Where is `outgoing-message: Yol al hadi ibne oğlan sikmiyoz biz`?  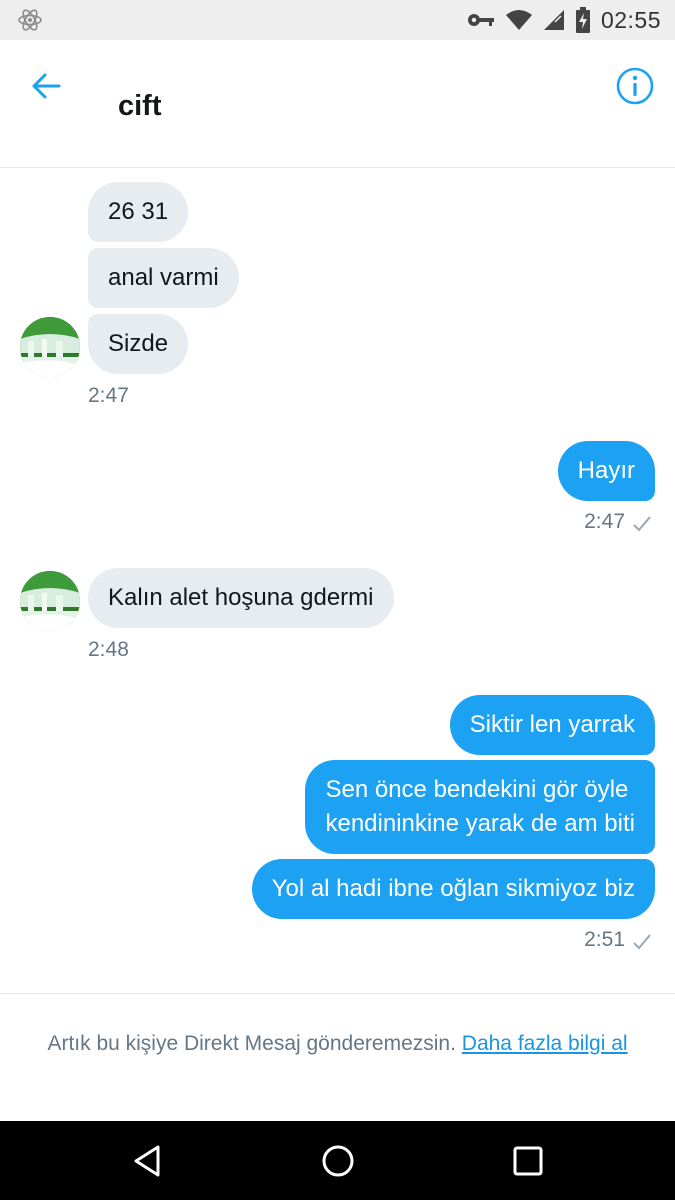 outgoing-message: Yol al hadi ibne oğlan sikmiyoz biz is located at coordinates (453, 889).